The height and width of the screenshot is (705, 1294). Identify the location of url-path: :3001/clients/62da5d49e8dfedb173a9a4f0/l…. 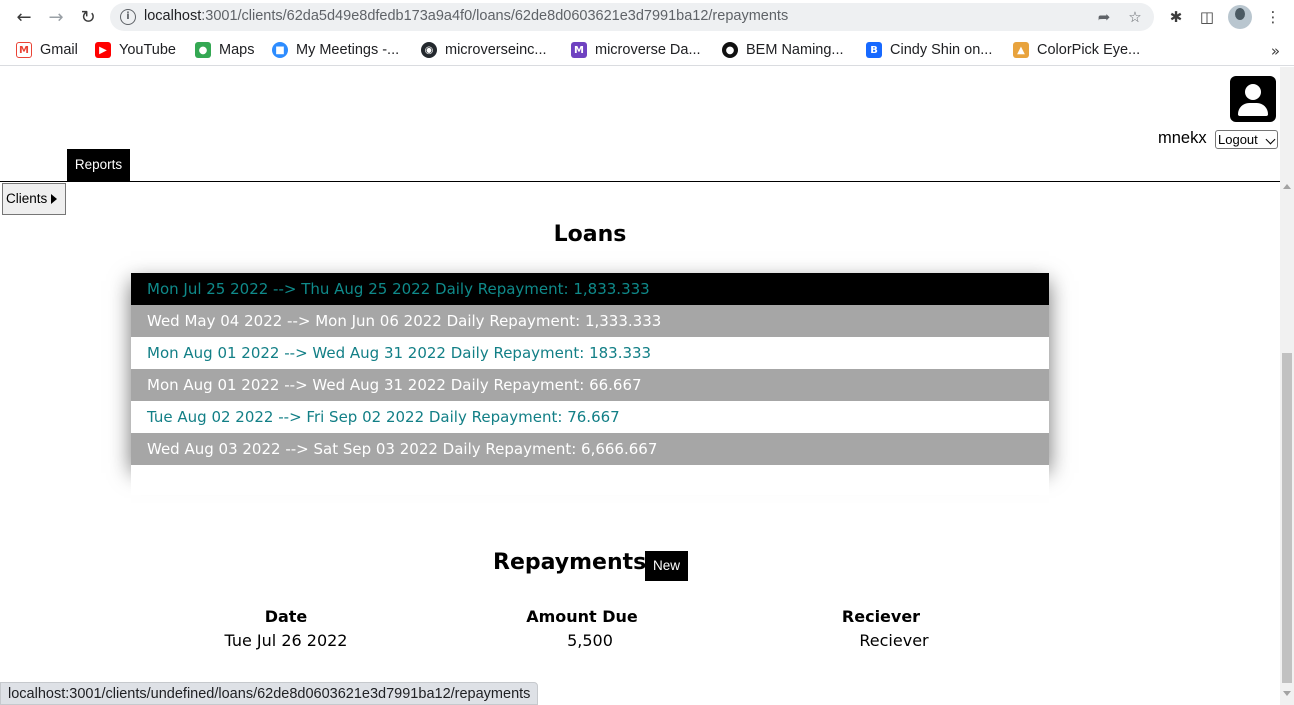
(495, 16).